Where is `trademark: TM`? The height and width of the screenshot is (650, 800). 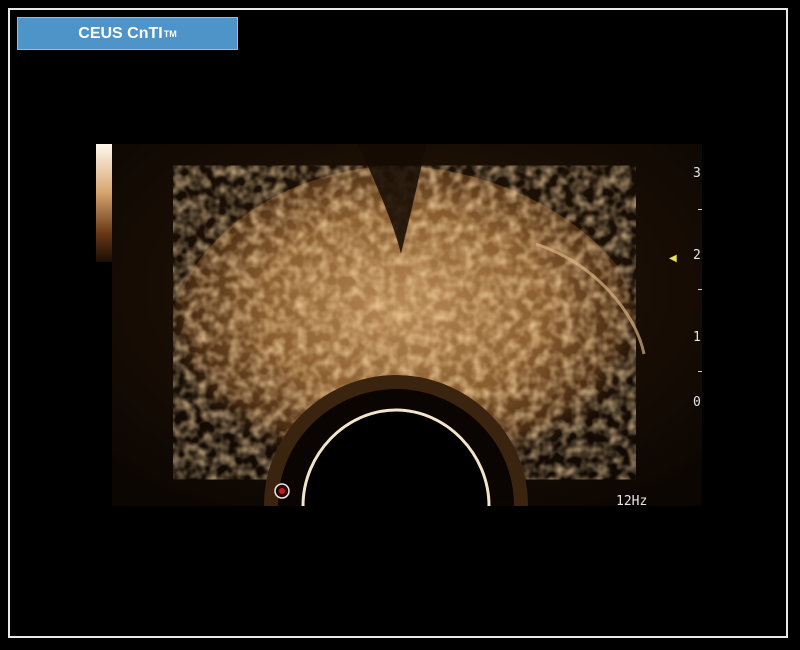 trademark: TM is located at coordinates (170, 33).